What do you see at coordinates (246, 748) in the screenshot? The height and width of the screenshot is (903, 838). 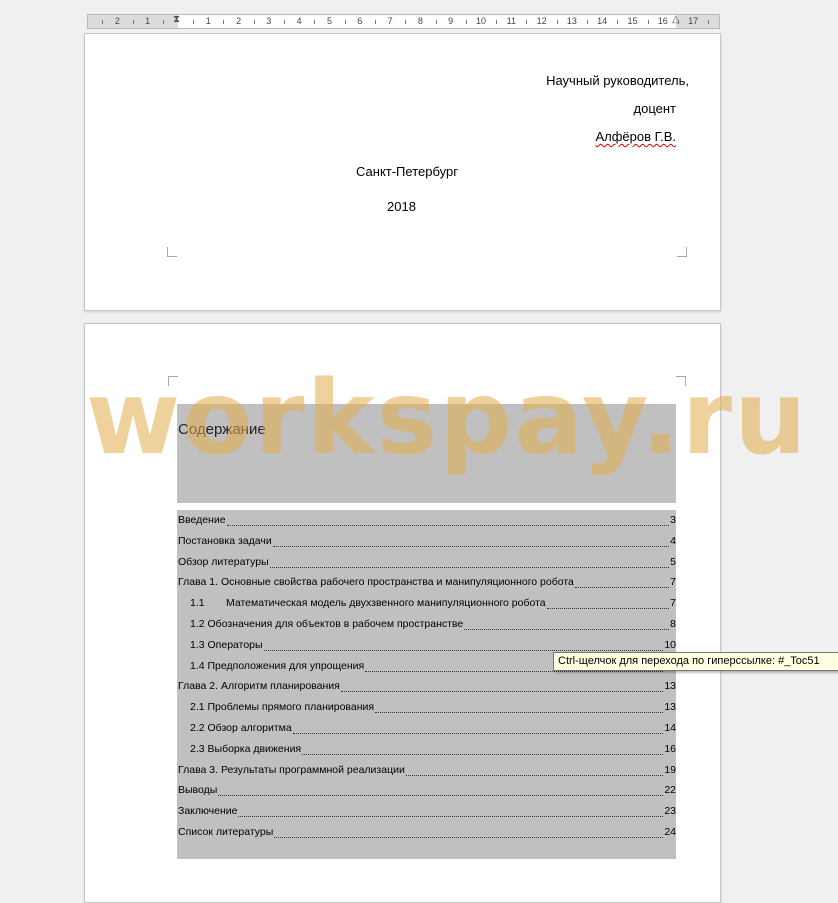 I see `toc-entry-label: 2.3 Выборка движения` at bounding box center [246, 748].